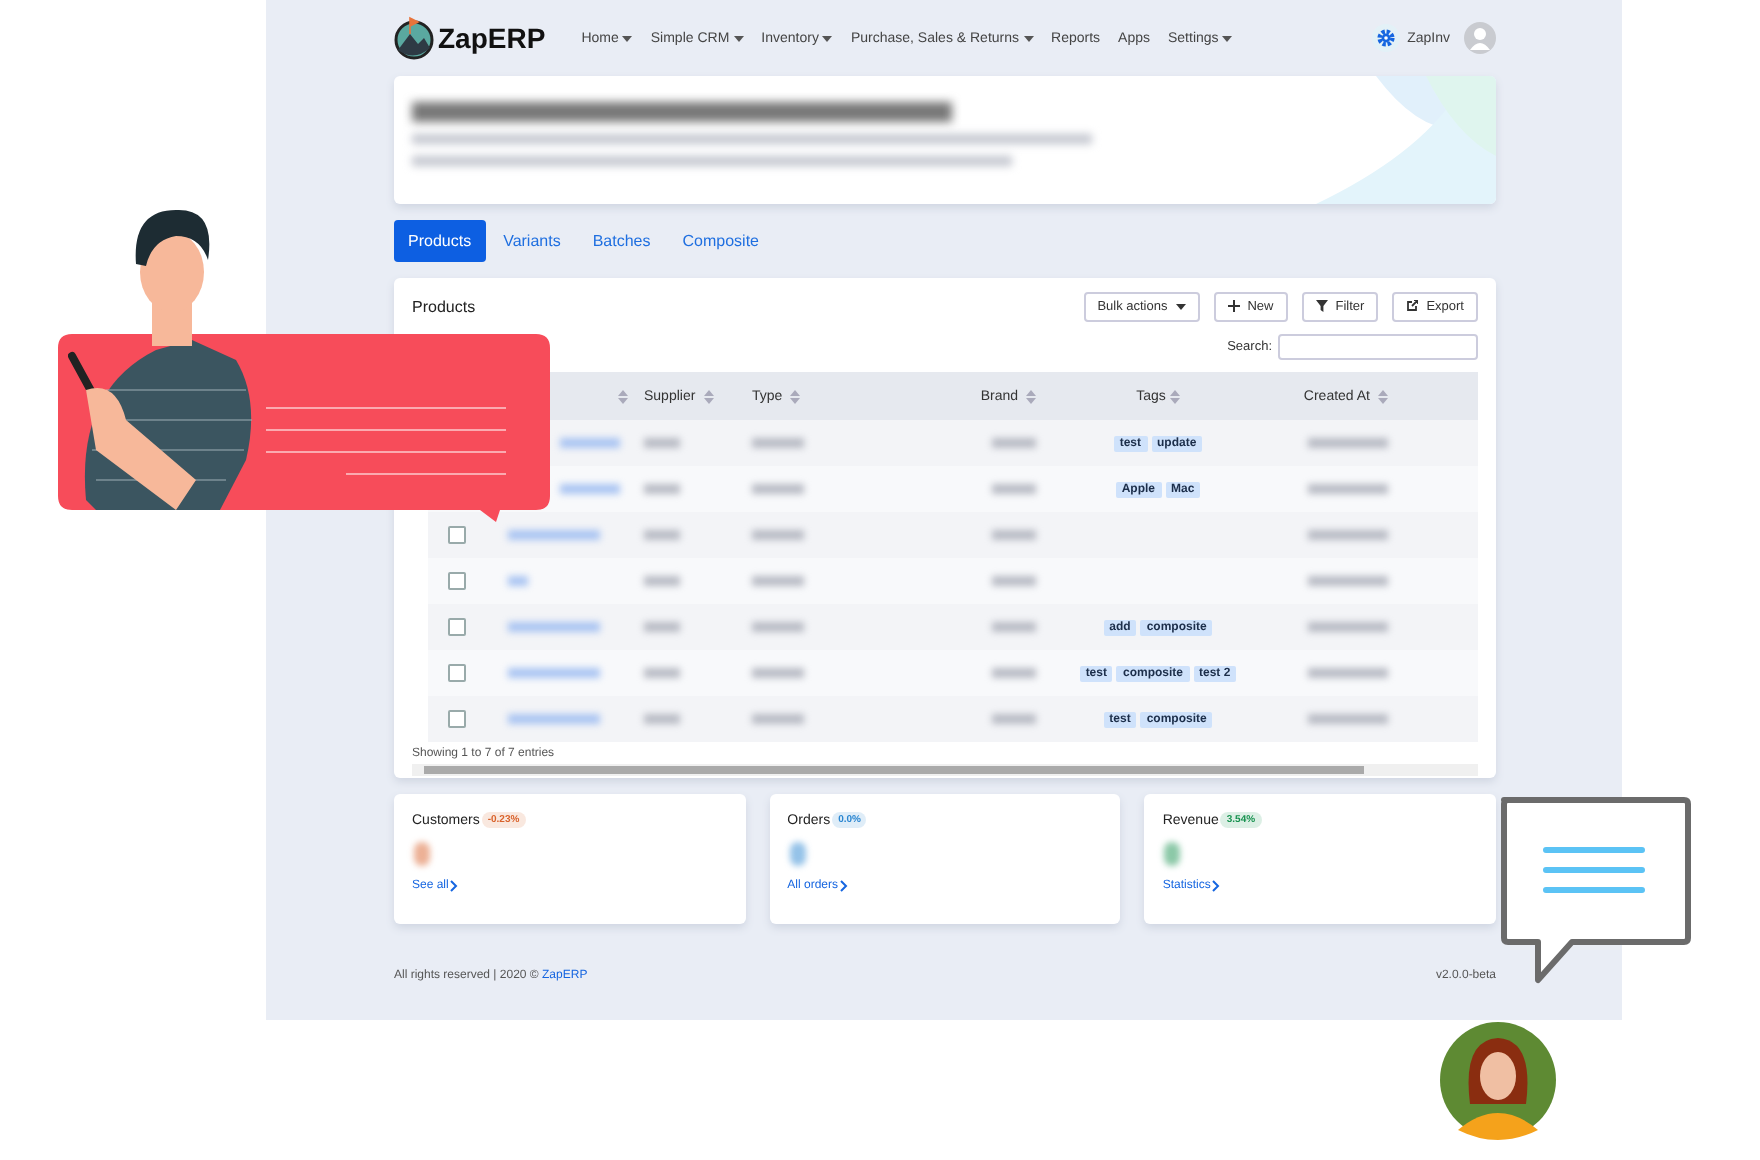 The width and height of the screenshot is (1760, 1160). Describe the element at coordinates (532, 241) in the screenshot. I see `tab: Variants` at that location.